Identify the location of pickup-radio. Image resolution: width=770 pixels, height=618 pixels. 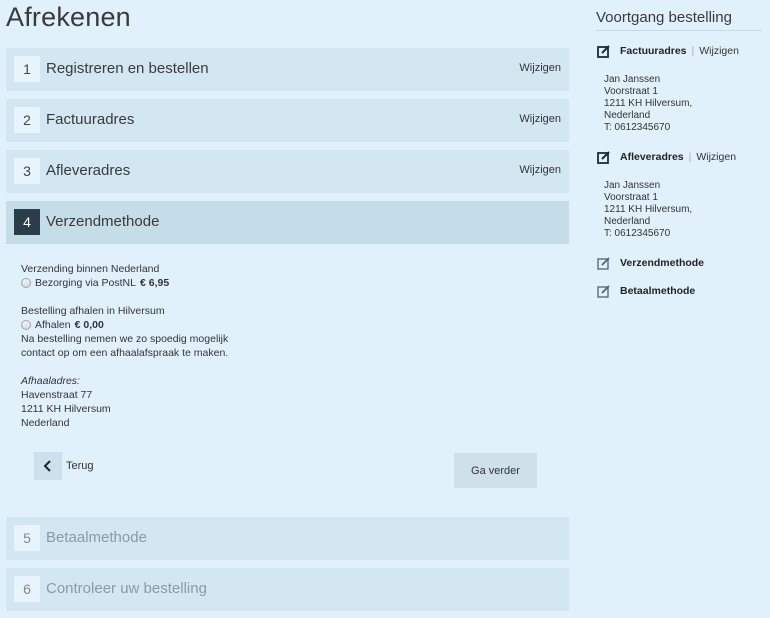
(26, 325).